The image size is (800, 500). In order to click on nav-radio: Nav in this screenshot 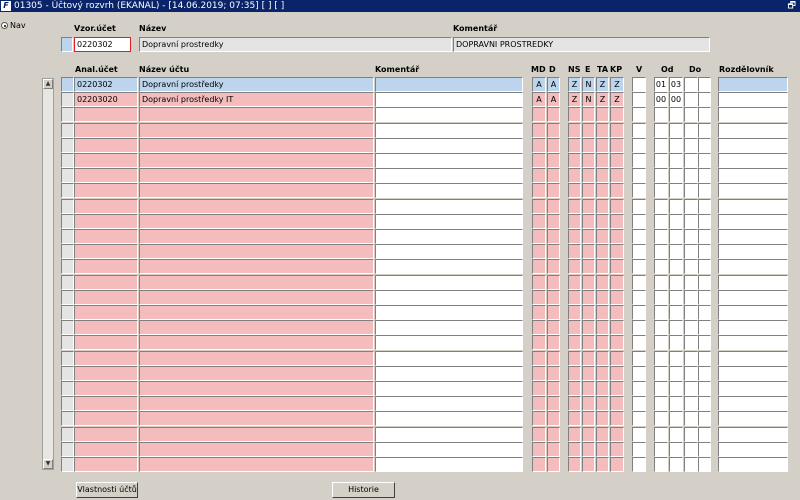, I will do `click(13, 25)`.